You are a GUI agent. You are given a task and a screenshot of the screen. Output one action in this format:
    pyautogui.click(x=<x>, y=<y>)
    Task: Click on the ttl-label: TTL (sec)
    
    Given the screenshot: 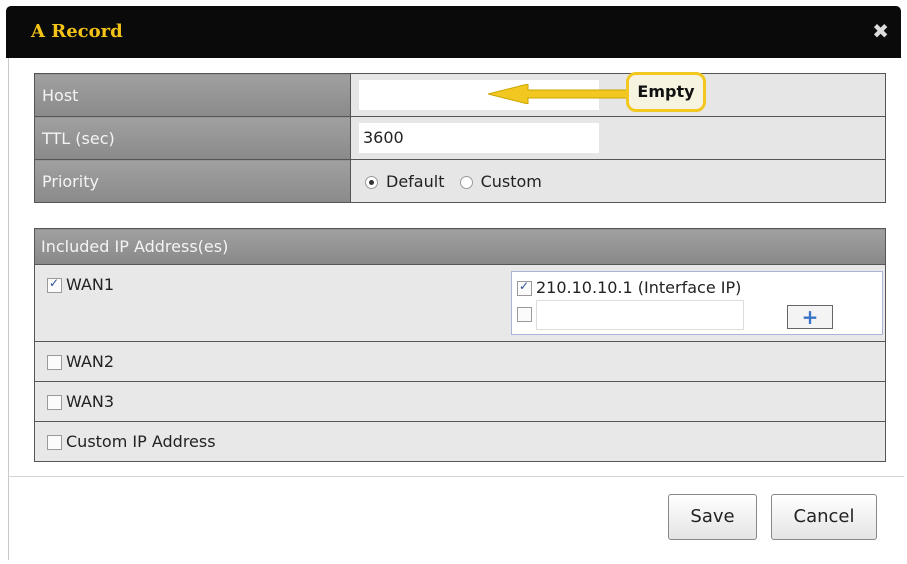 What is the action you would take?
    pyautogui.click(x=192, y=138)
    